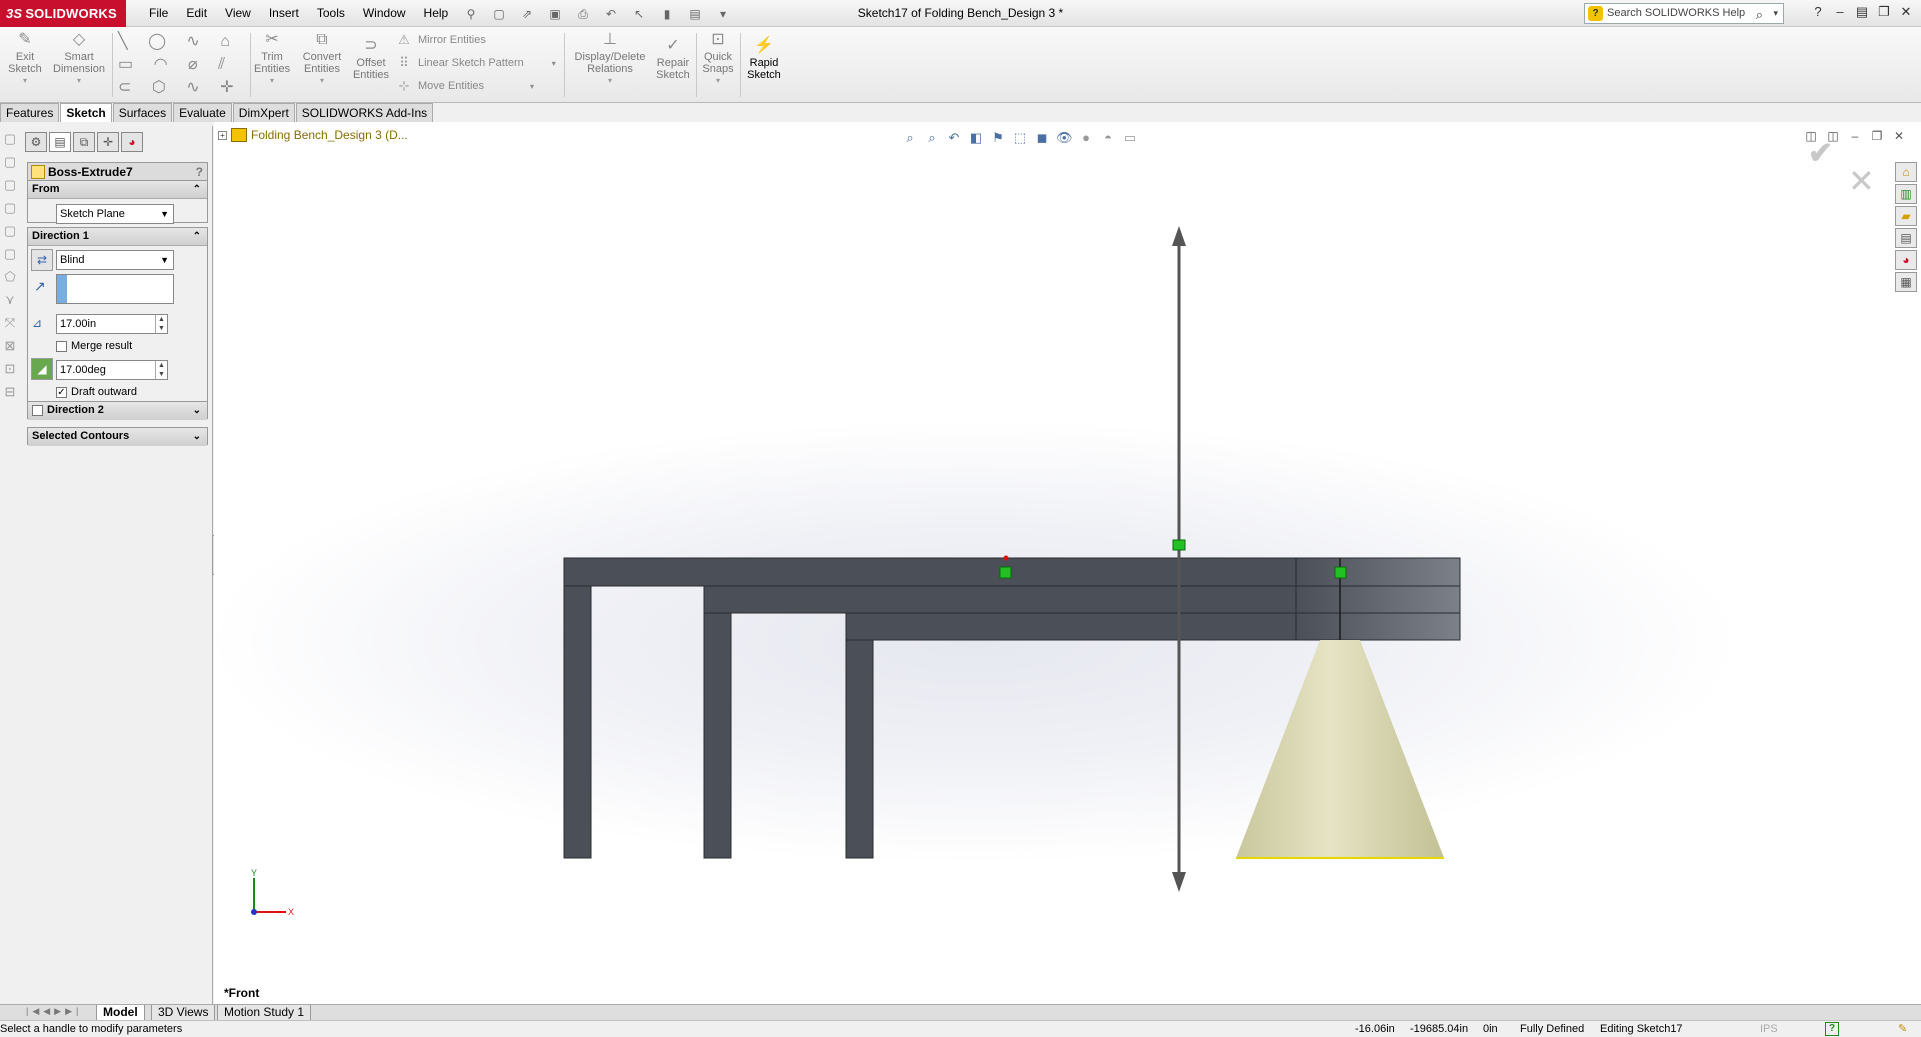 Image resolution: width=1921 pixels, height=1037 pixels. Describe the element at coordinates (1179, 236) in the screenshot. I see `arrow-head-up-icon` at that location.